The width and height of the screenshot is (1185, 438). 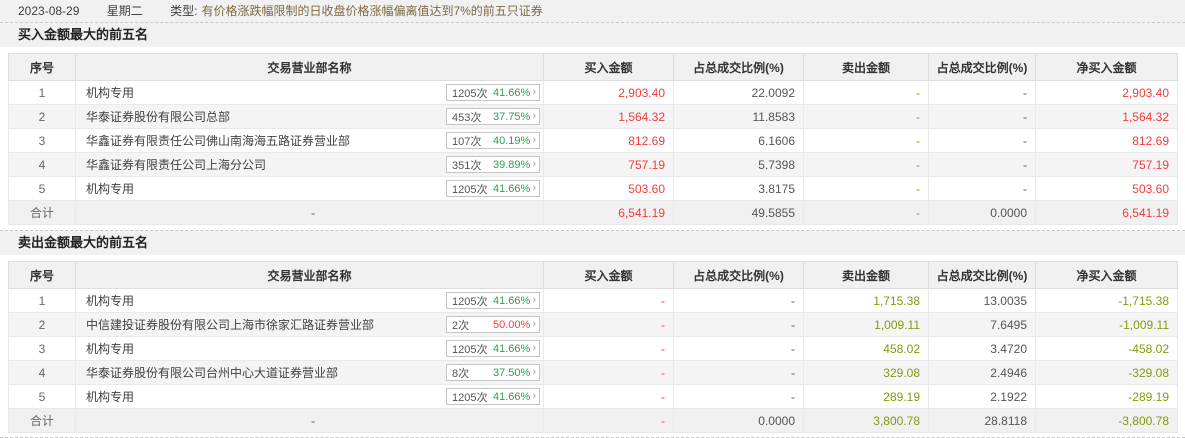 What do you see at coordinates (313, 372) in the screenshot?
I see `broker-cell-content: 华泰证券股份有限公司台州中心大道证券营业部 8次 37.50% ›` at bounding box center [313, 372].